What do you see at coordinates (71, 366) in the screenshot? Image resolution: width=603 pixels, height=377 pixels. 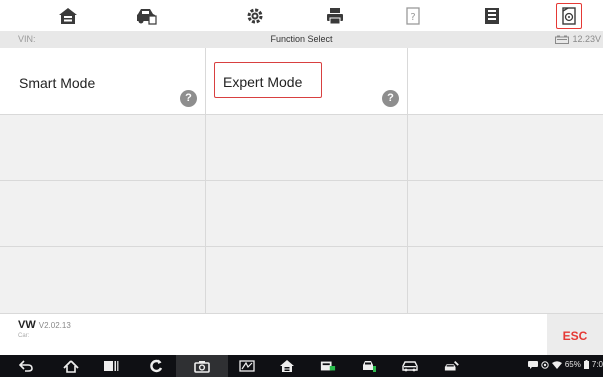 I see `home-nav-icon` at bounding box center [71, 366].